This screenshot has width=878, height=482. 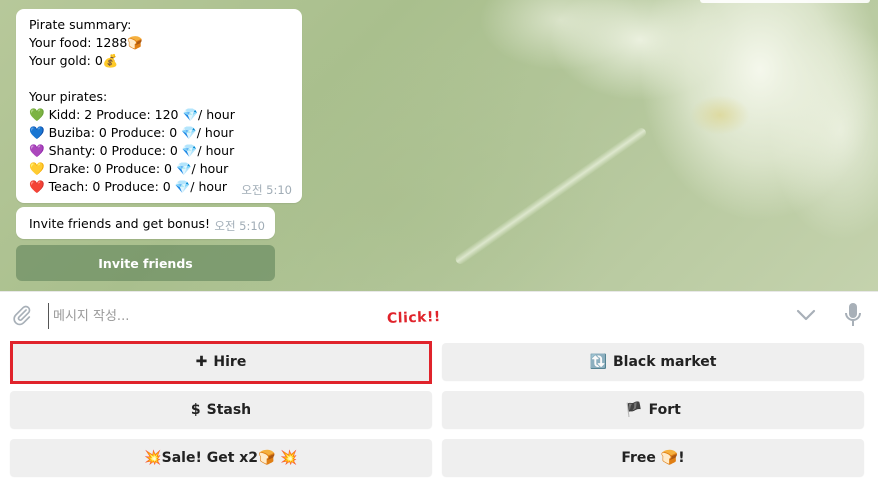 What do you see at coordinates (120, 223) in the screenshot?
I see `invite-message-text: Invite friends and get bonus!` at bounding box center [120, 223].